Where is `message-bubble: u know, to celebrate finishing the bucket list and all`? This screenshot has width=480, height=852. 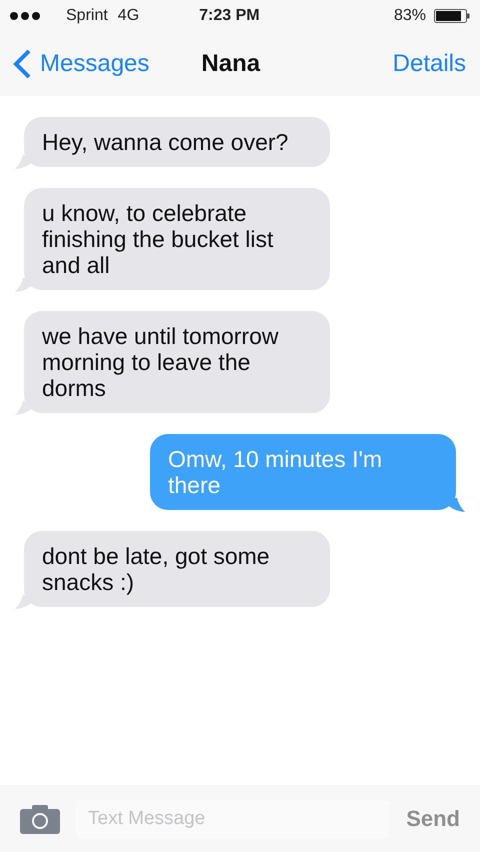
message-bubble: u know, to celebrate finishing the bucket list and all is located at coordinates (177, 239).